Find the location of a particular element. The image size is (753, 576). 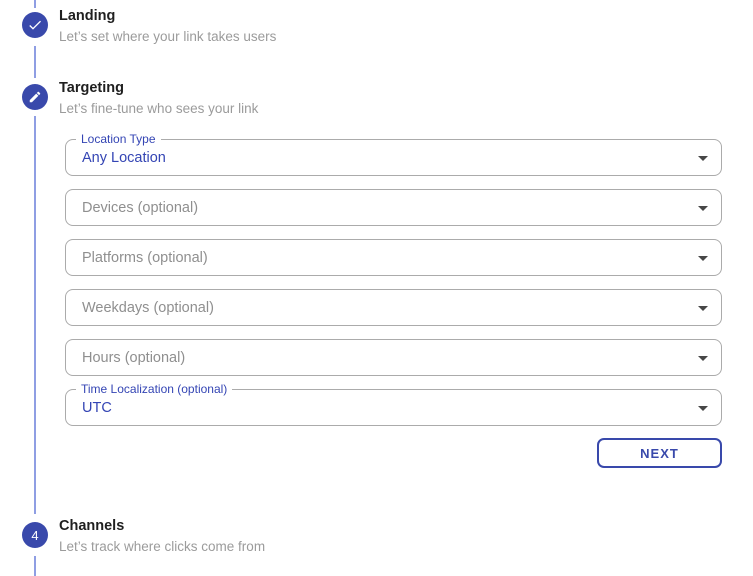

step-channels-circle: 4 is located at coordinates (35, 535).